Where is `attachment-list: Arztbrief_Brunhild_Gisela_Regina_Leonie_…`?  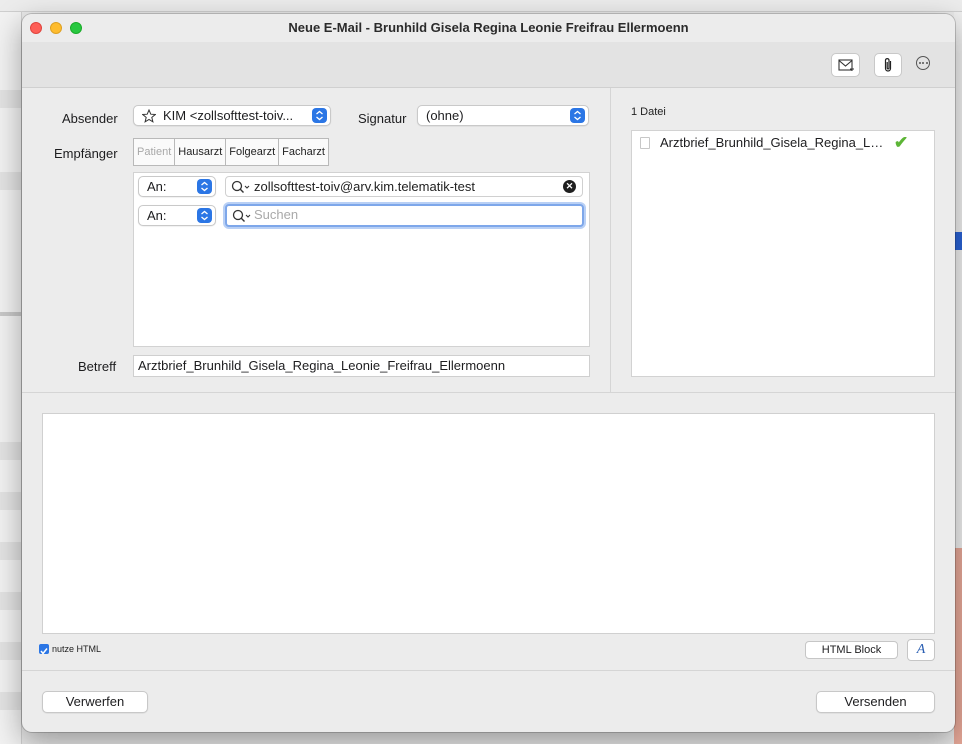 attachment-list: Arztbrief_Brunhild_Gisela_Regina_Leonie_… is located at coordinates (783, 253).